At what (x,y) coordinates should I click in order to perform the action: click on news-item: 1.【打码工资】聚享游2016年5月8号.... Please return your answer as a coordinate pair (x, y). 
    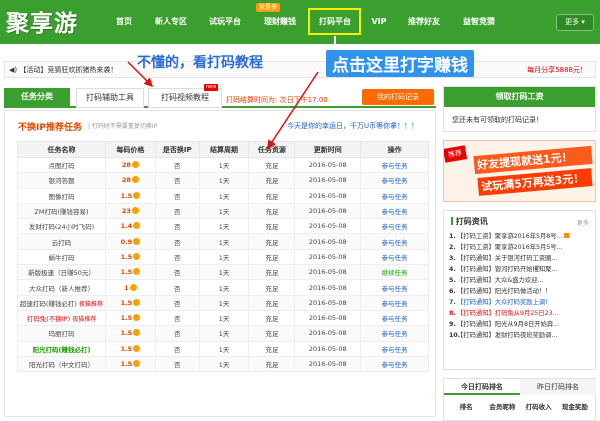
    Looking at the image, I should click on (520, 236).